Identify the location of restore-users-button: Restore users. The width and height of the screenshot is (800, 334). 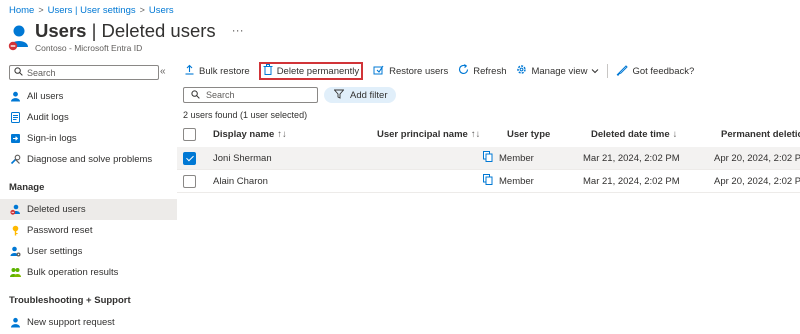
(410, 71).